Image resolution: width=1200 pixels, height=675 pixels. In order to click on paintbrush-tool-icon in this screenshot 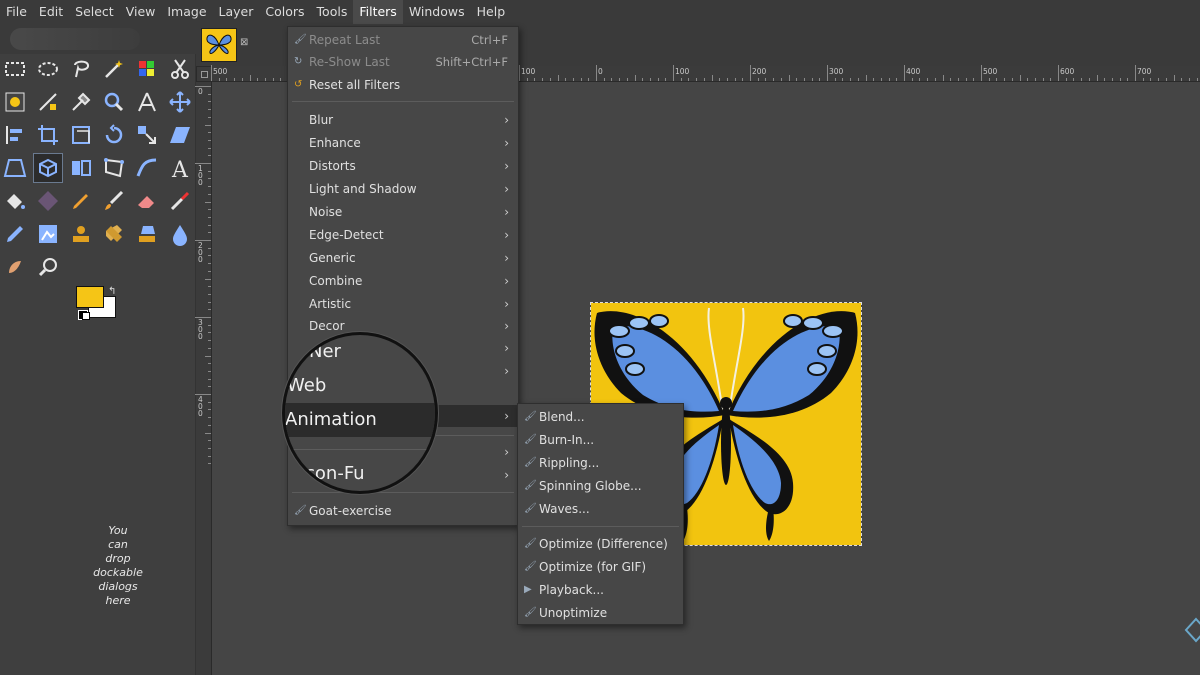, I will do `click(114, 201)`.